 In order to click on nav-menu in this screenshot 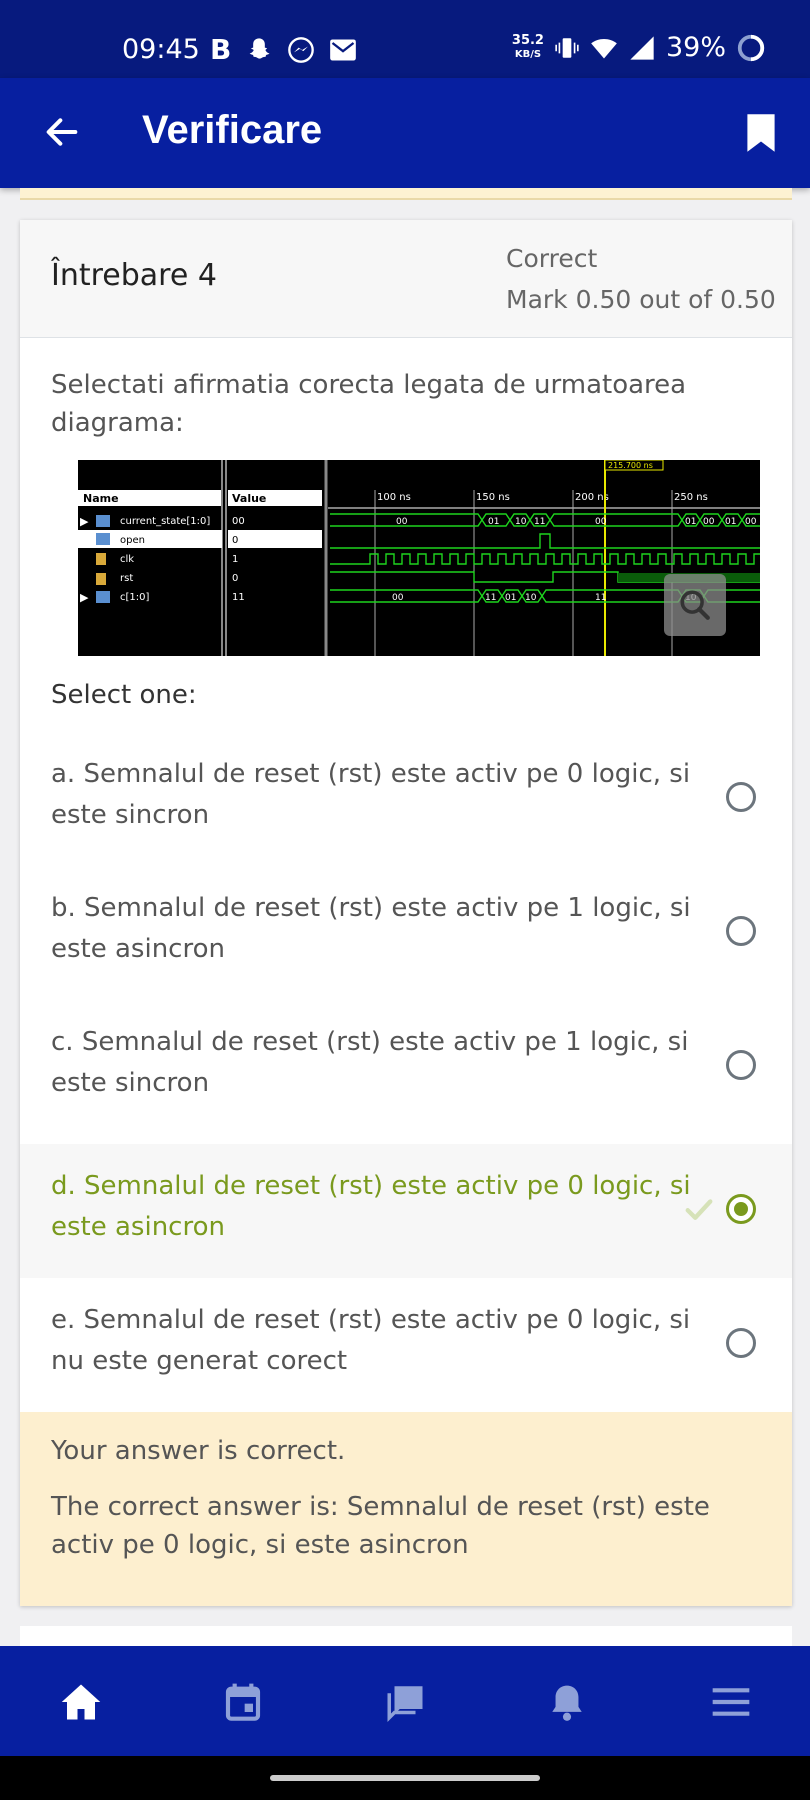, I will do `click(731, 1702)`.